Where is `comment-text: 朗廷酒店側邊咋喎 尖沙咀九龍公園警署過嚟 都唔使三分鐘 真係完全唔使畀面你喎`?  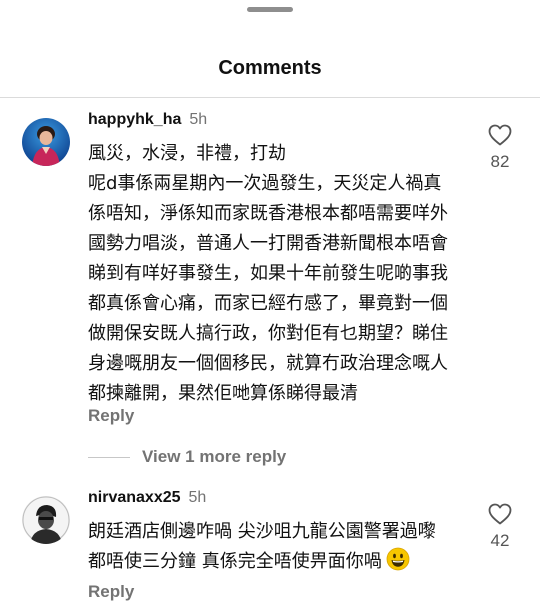
comment-text: 朗廷酒店側邊咋喎 尖沙咀九龍公園警署過嚟 都唔使三分鐘 真係完全唔使畀面你喎 is located at coordinates (262, 547).